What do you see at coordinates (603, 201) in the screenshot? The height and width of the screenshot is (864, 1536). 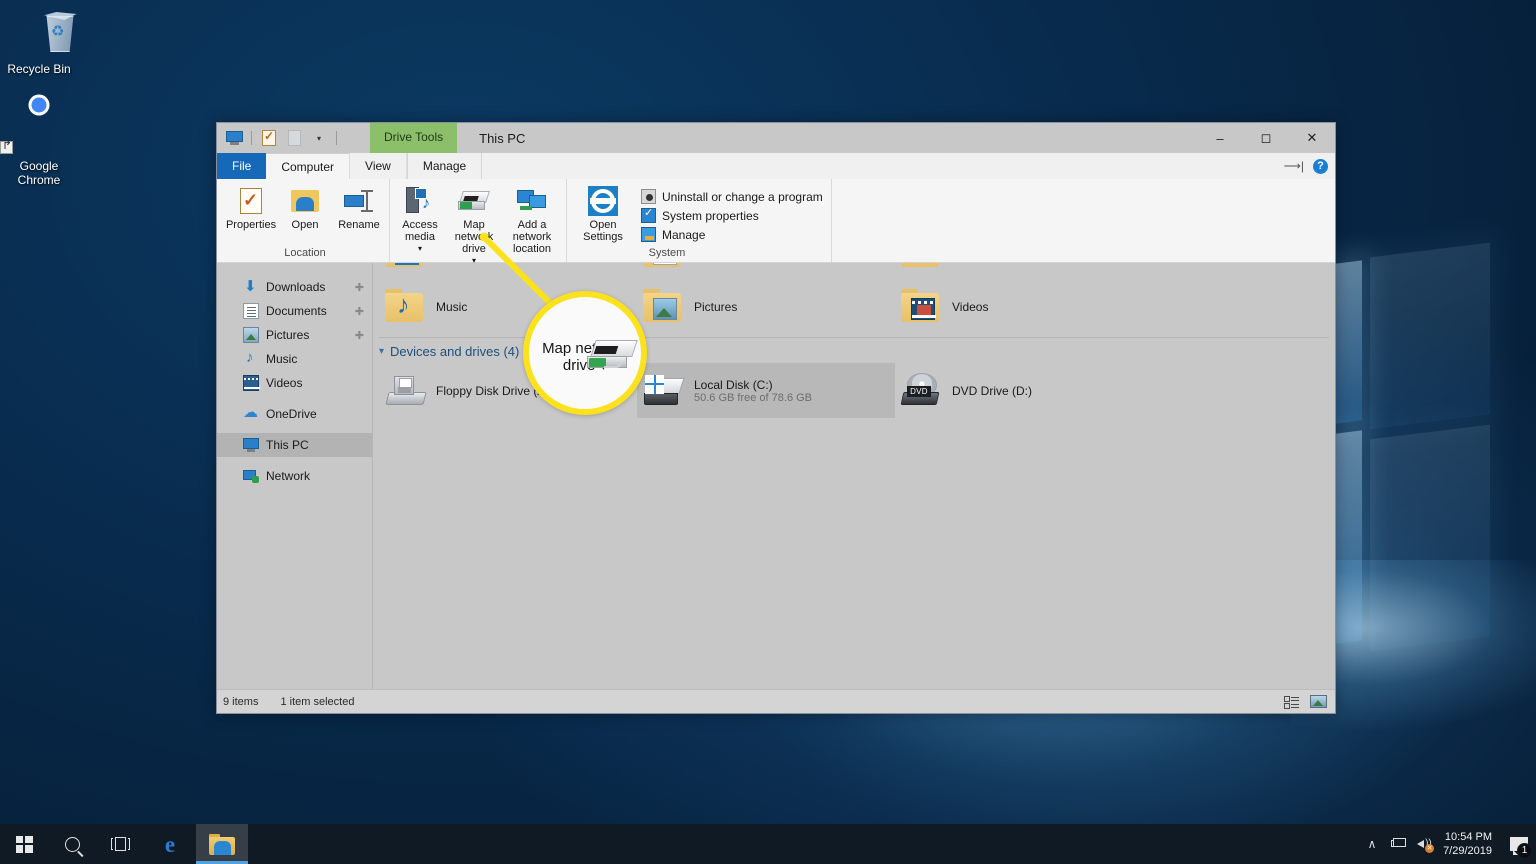 I see `settings-gear-icon` at bounding box center [603, 201].